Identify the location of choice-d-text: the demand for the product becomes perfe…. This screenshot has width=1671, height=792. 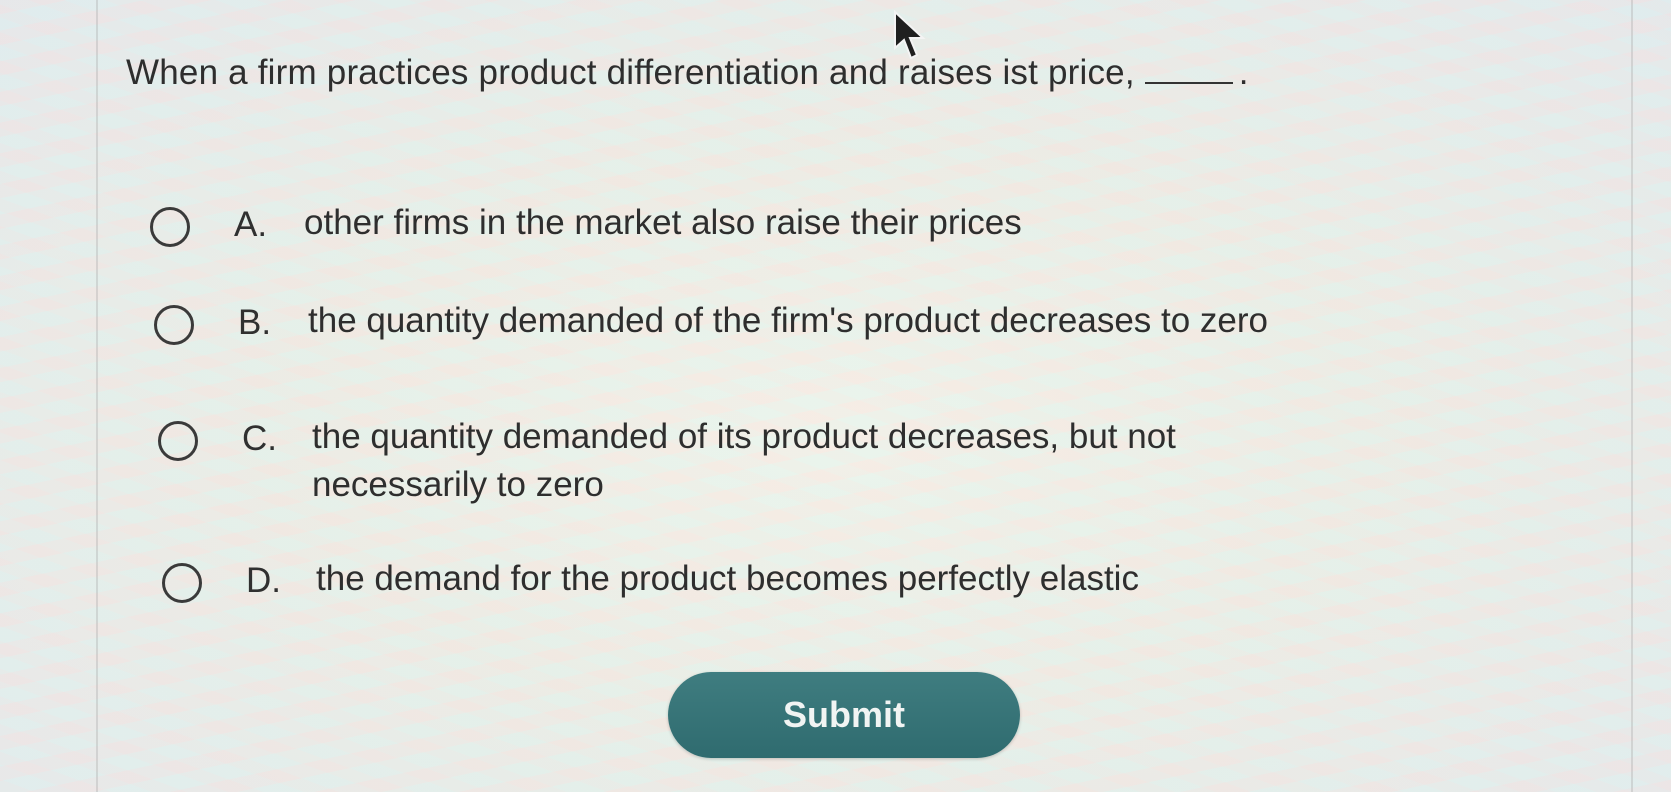
(727, 578).